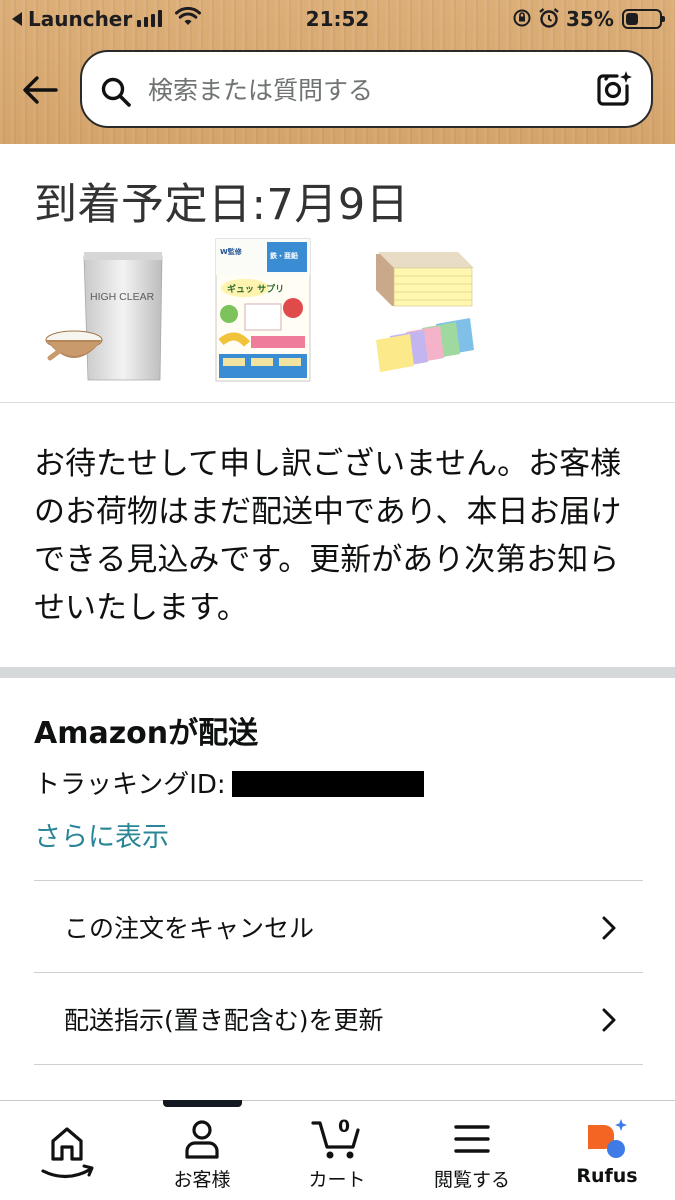  I want to click on update-delivery-label: 配送指示(置き配含む)を更新, so click(224, 1020).